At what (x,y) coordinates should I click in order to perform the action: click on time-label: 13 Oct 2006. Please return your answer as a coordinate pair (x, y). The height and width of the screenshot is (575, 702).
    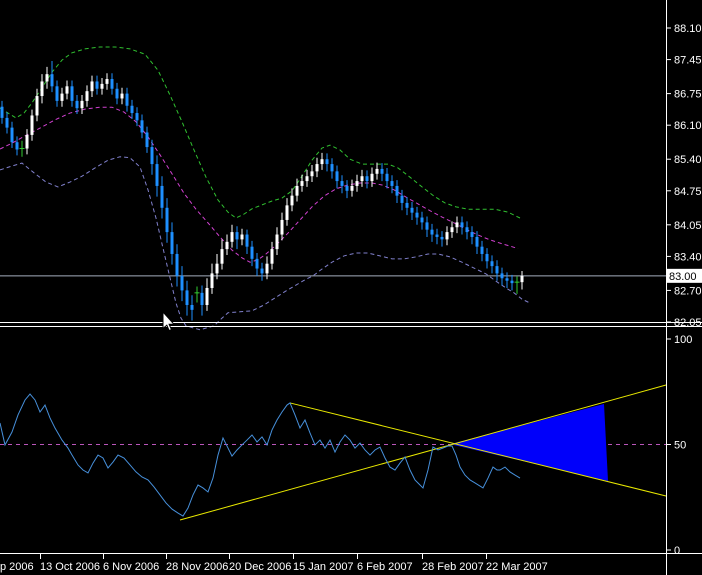
    Looking at the image, I should click on (70, 567).